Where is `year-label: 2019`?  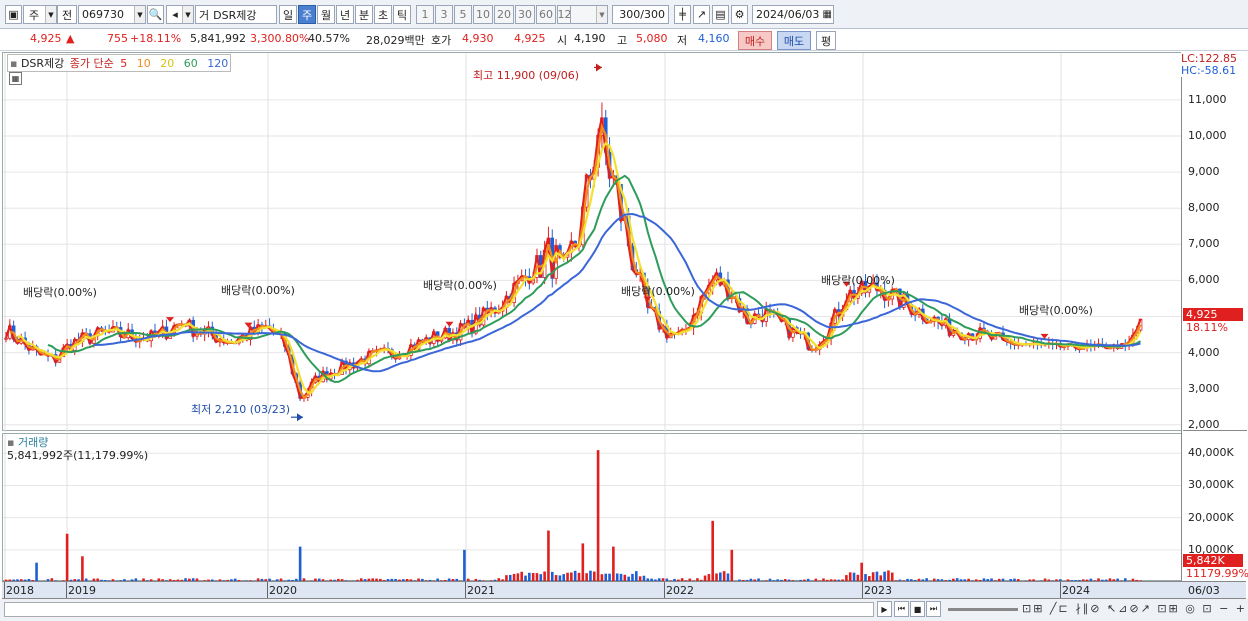 year-label: 2019 is located at coordinates (82, 590).